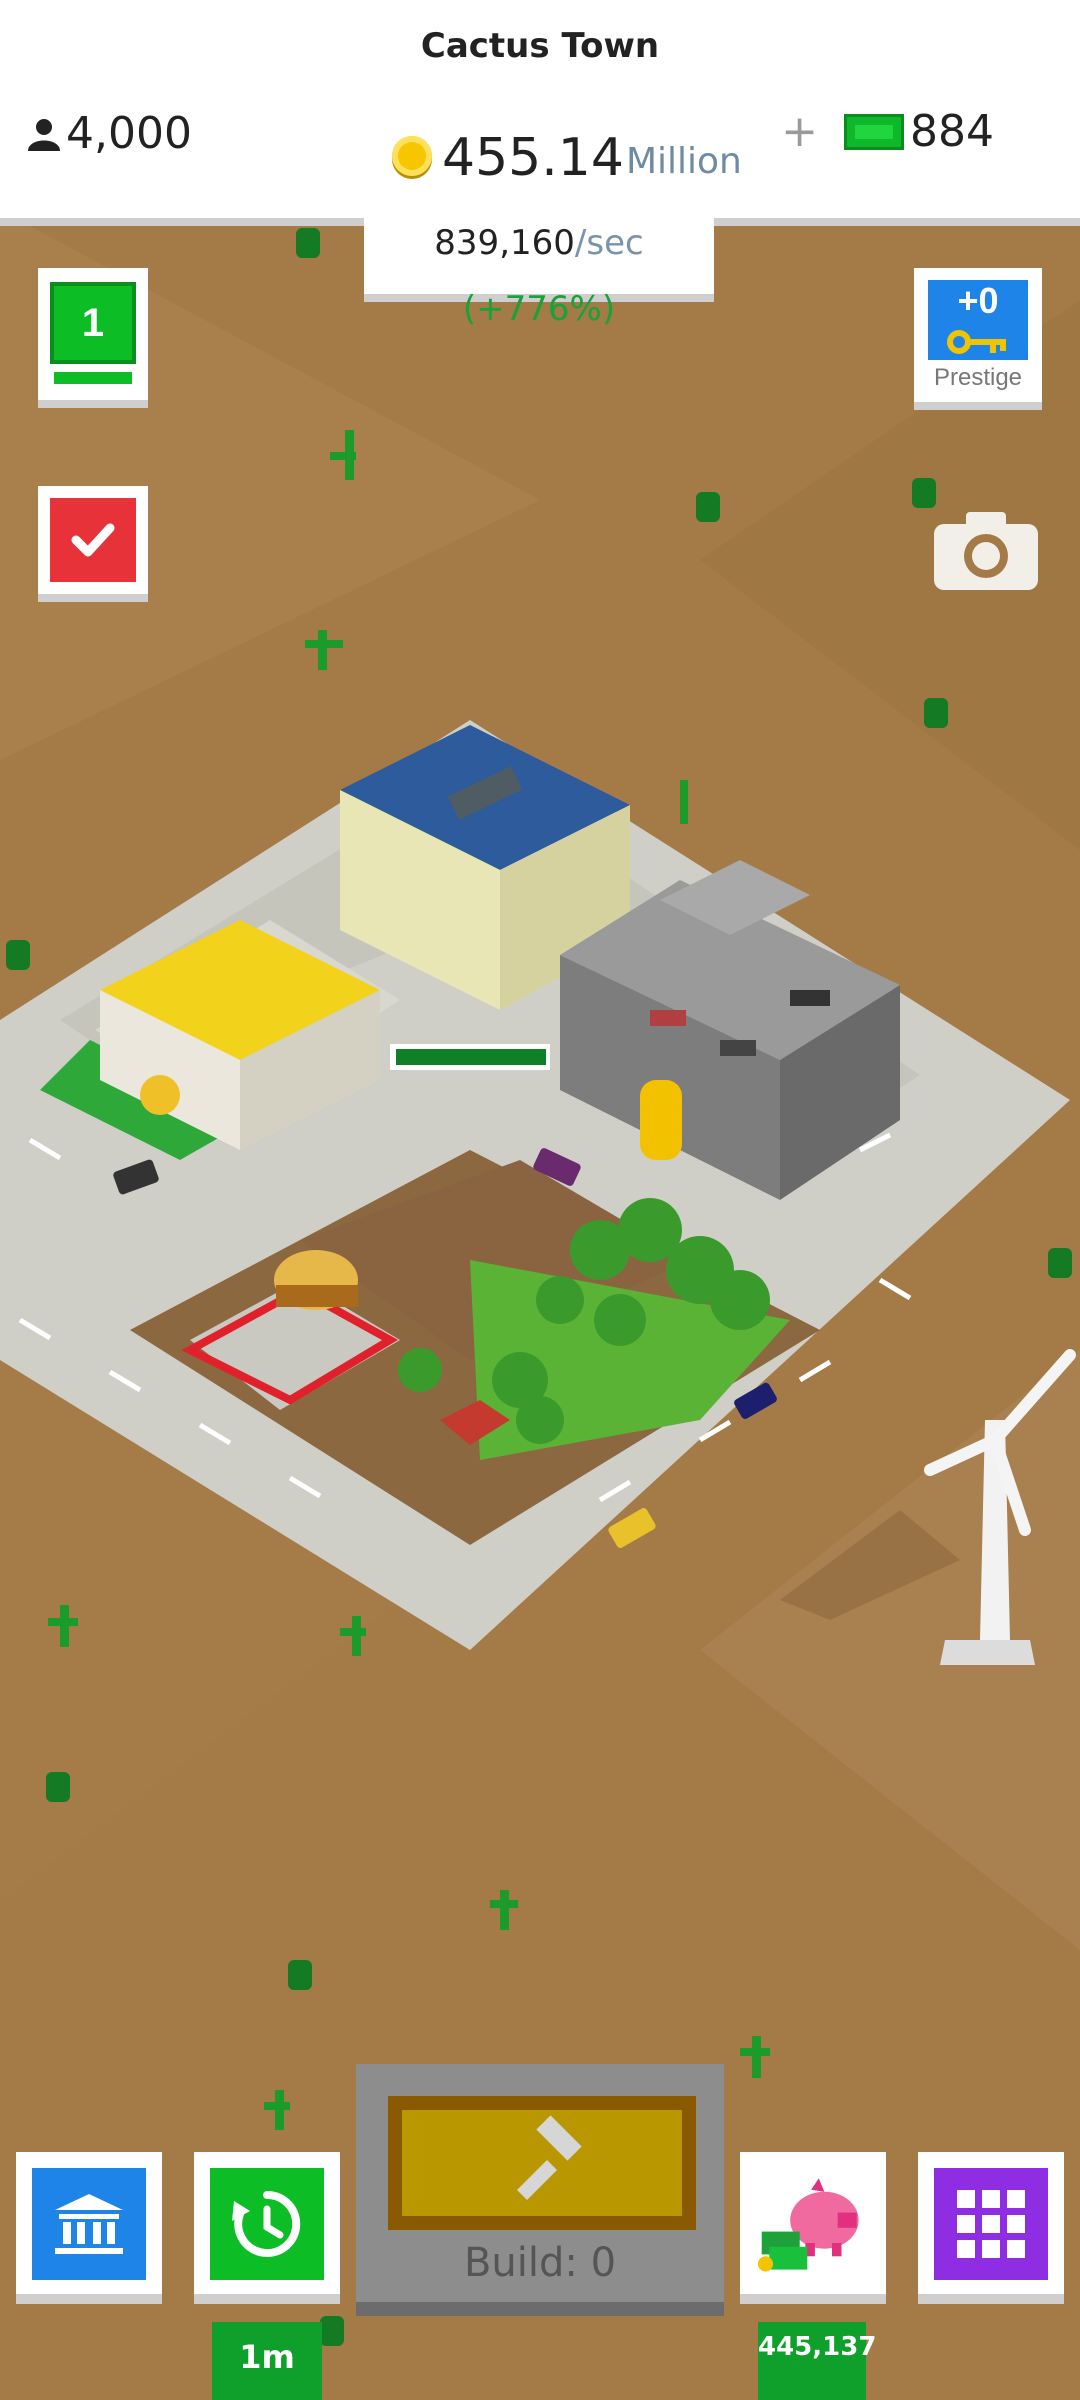  I want to click on piggy-bank-button, so click(813, 2228).